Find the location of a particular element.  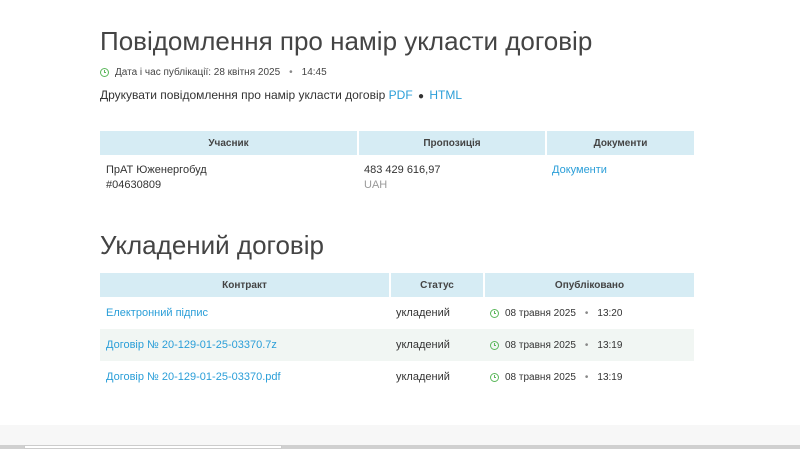

header-status: Статус is located at coordinates (437, 285).